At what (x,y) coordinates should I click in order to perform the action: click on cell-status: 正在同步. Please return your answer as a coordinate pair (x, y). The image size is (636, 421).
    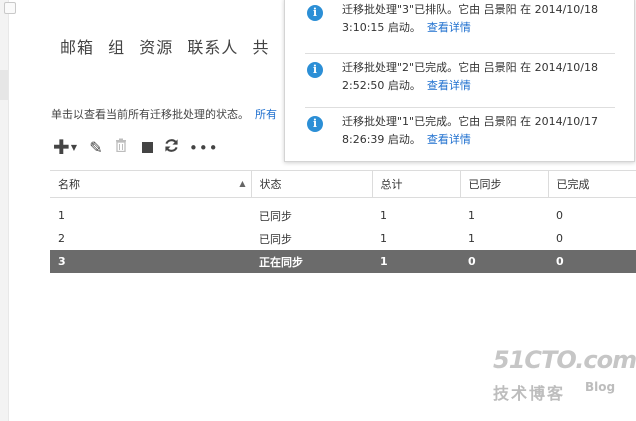
    Looking at the image, I should click on (311, 261).